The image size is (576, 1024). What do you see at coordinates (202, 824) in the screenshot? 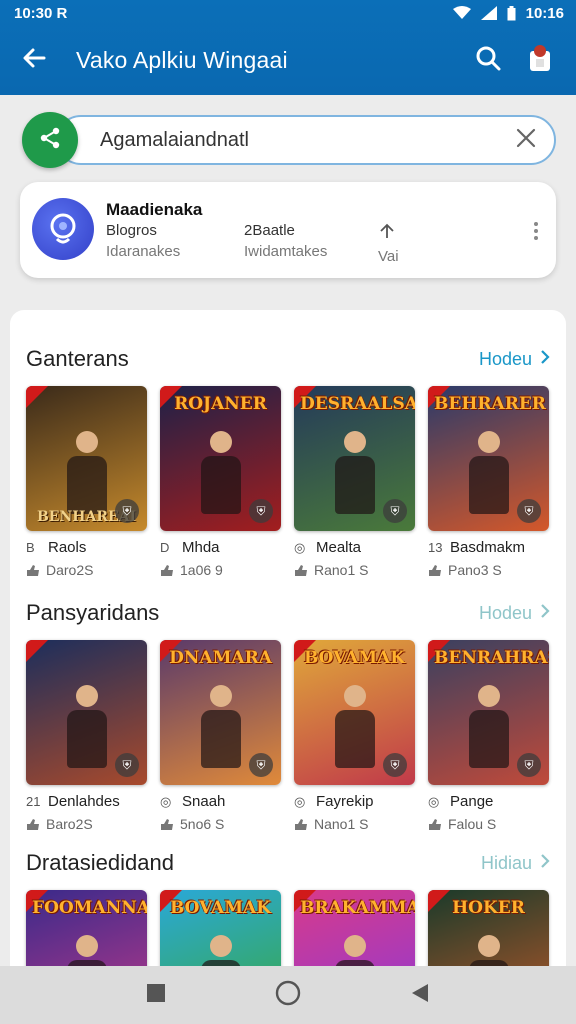
I see `game-meta: 5no6 S` at bounding box center [202, 824].